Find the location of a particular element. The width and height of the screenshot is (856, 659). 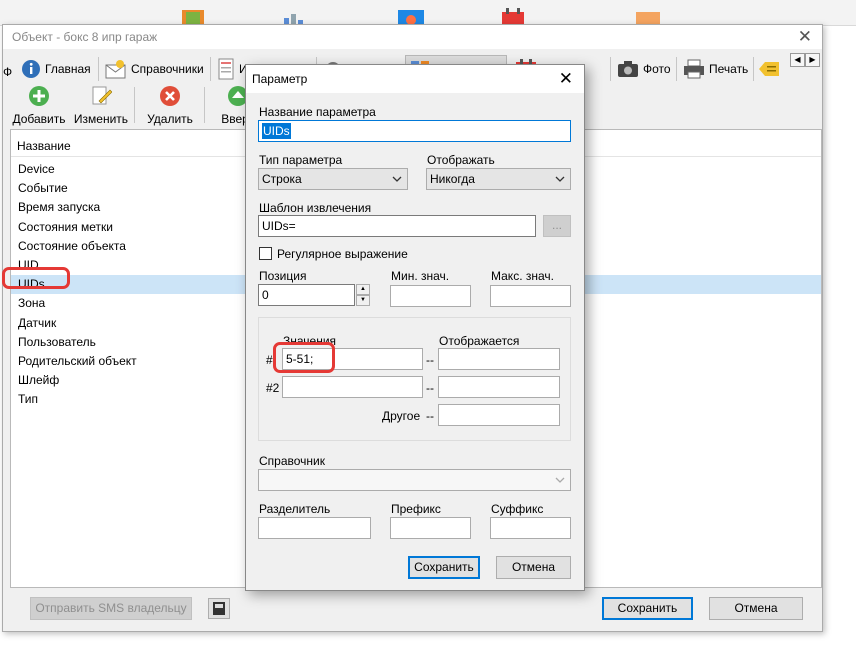

window-bottom-bar: Отправить SMS владельцу Сохранить Отмена is located at coordinates (412, 611).